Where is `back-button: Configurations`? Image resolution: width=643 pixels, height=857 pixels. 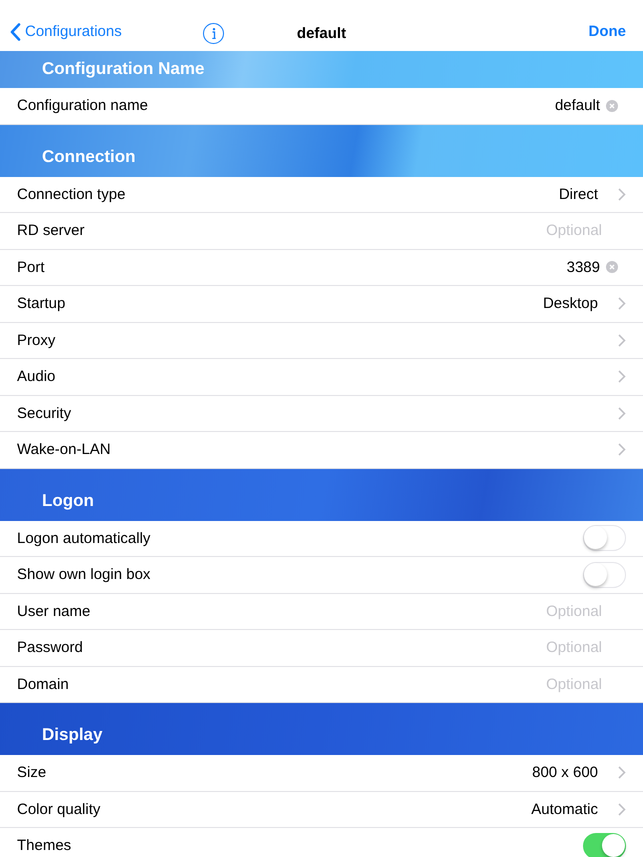 back-button: Configurations is located at coordinates (66, 31).